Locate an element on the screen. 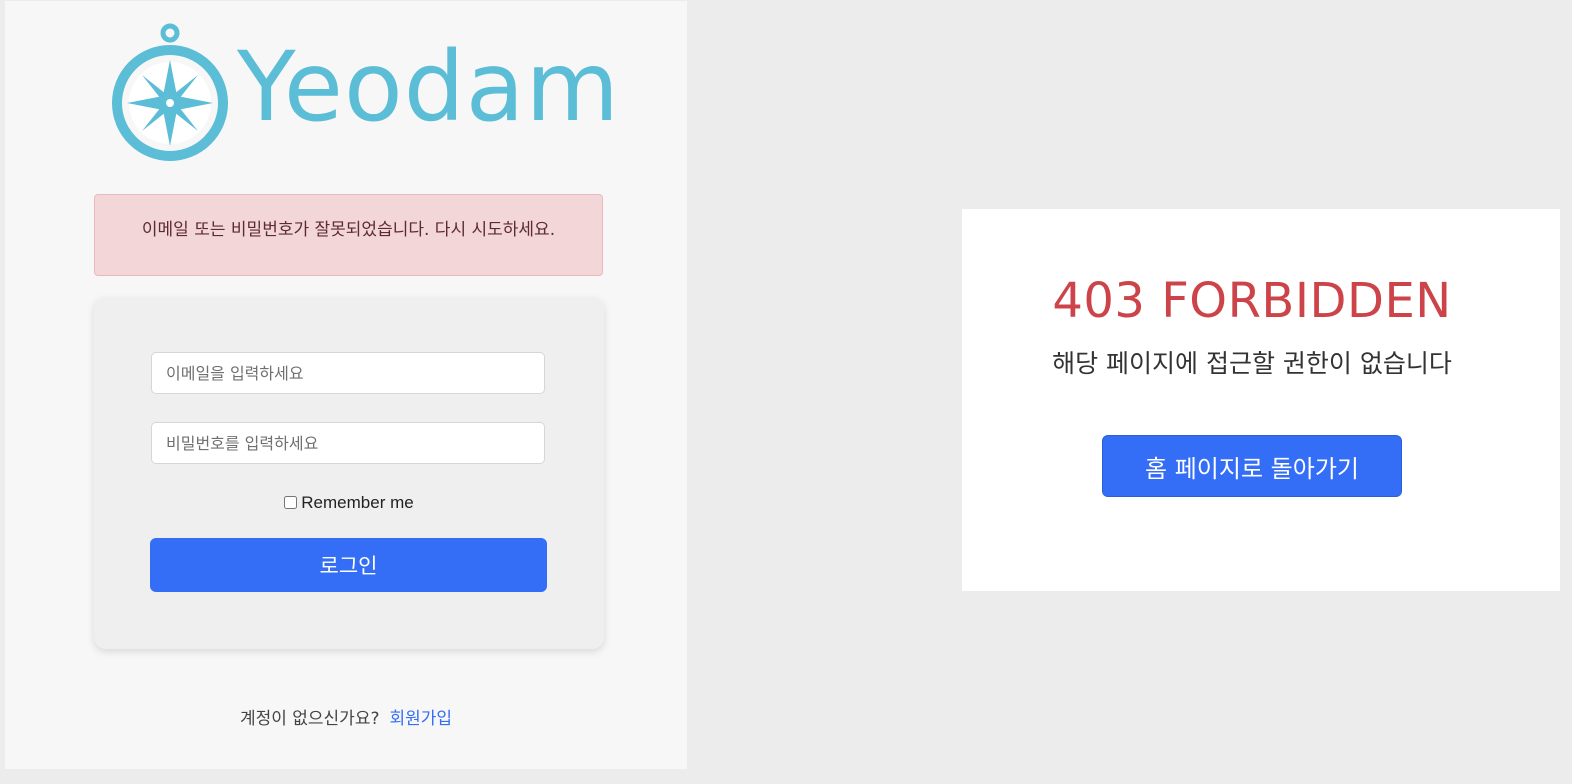 The image size is (1572, 784). signup-link: 회원가입 is located at coordinates (420, 719).